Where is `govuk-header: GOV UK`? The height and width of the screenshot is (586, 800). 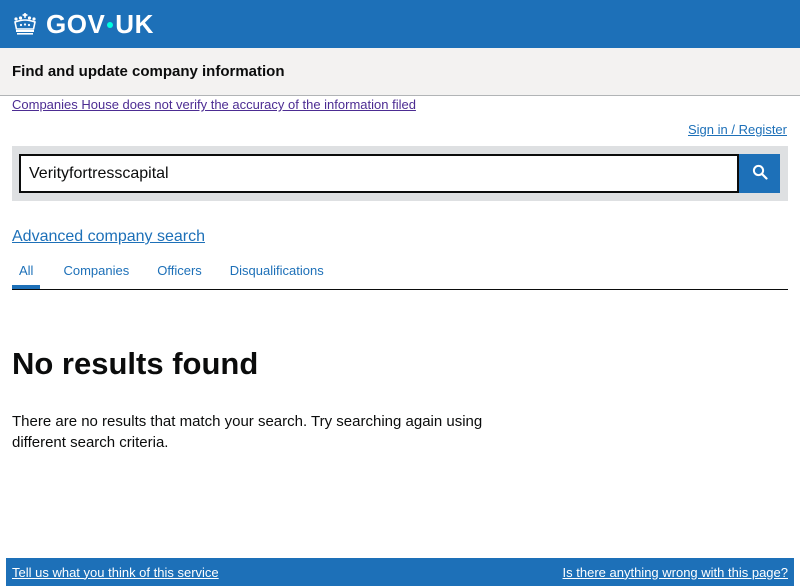 govuk-header: GOV UK is located at coordinates (400, 24).